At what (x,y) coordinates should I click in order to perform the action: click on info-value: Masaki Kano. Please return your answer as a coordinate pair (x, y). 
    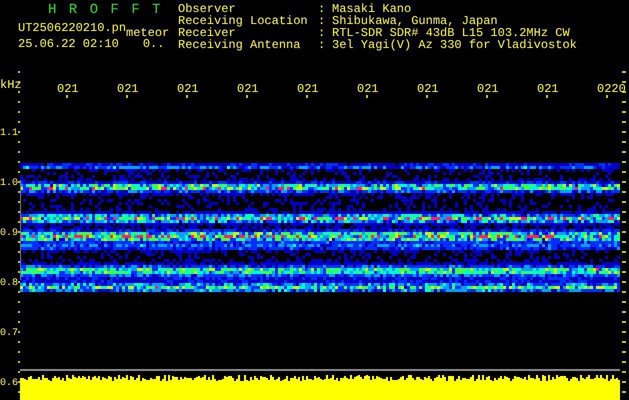
    Looking at the image, I should click on (372, 9).